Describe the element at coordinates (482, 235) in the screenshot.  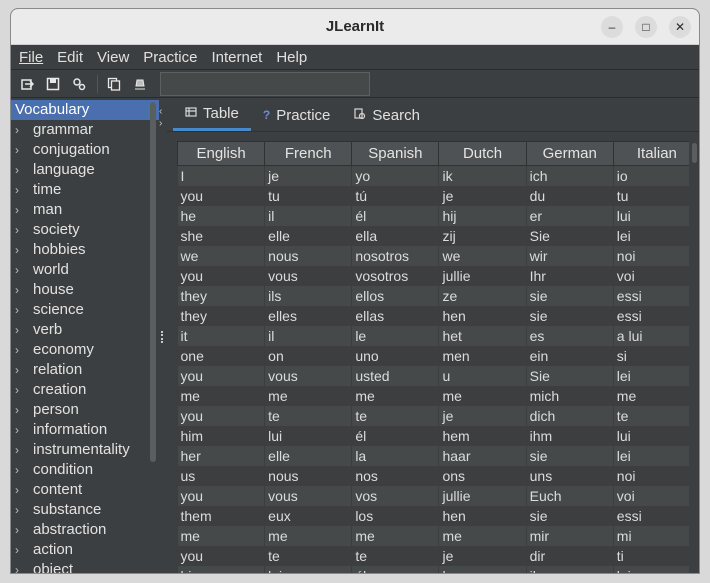
I see `table-cell: zij` at that location.